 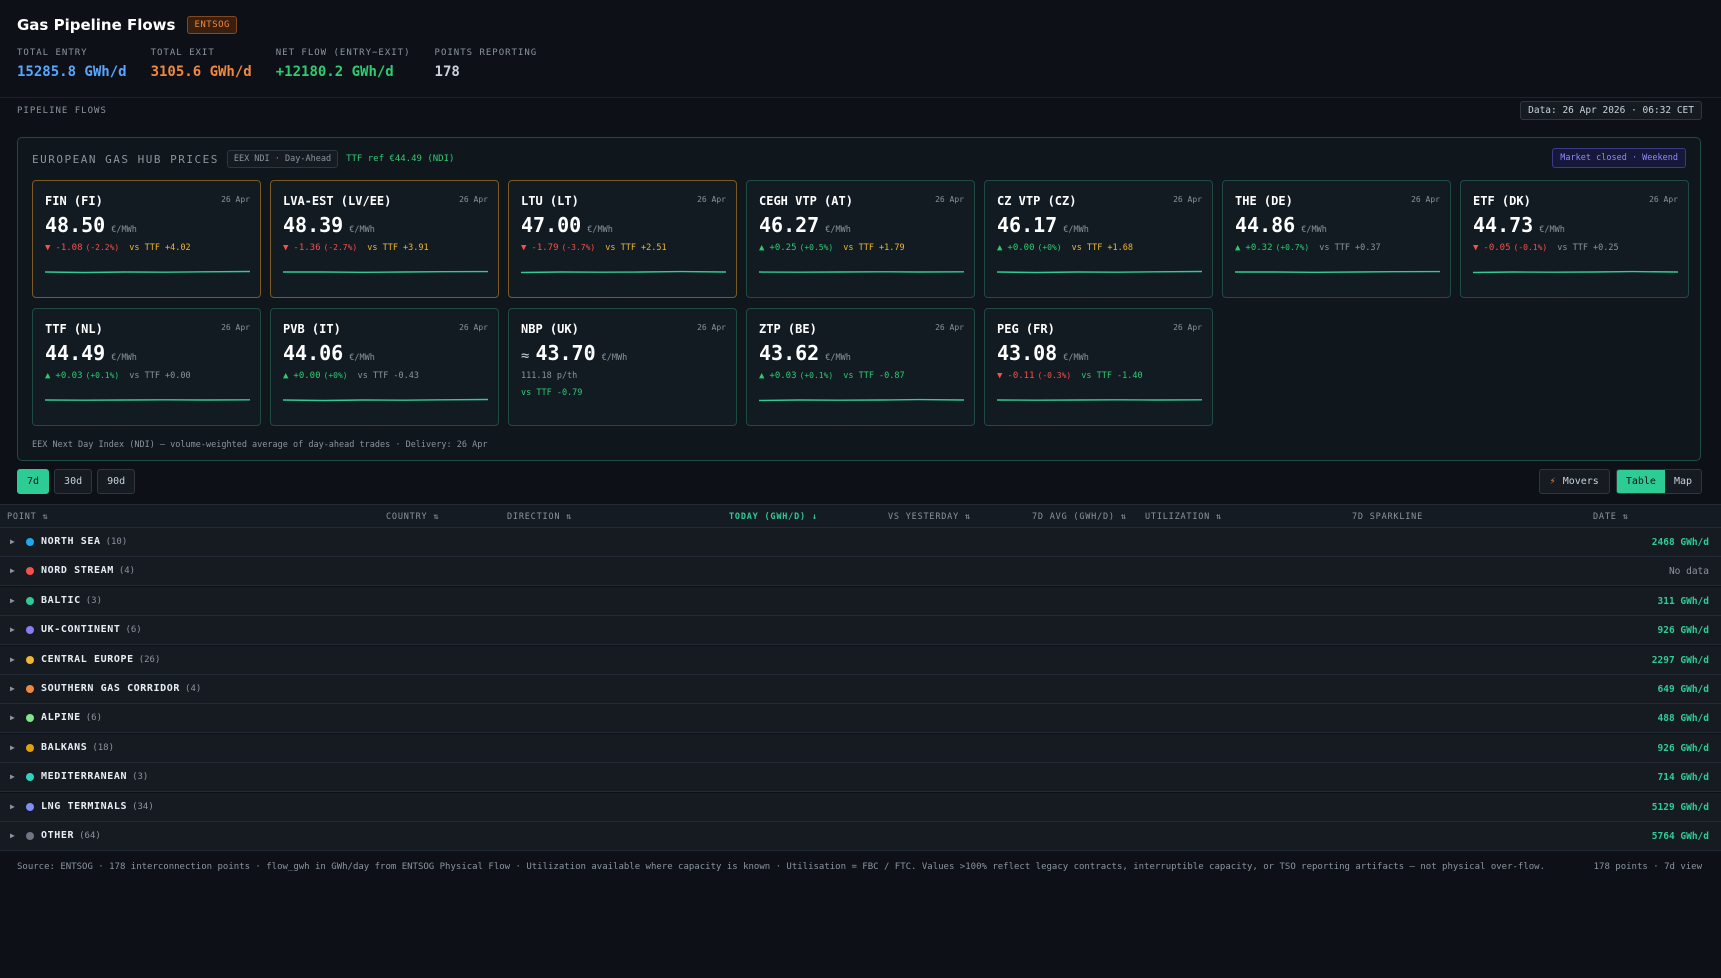 I want to click on view-table-button: Table, so click(x=1640, y=481).